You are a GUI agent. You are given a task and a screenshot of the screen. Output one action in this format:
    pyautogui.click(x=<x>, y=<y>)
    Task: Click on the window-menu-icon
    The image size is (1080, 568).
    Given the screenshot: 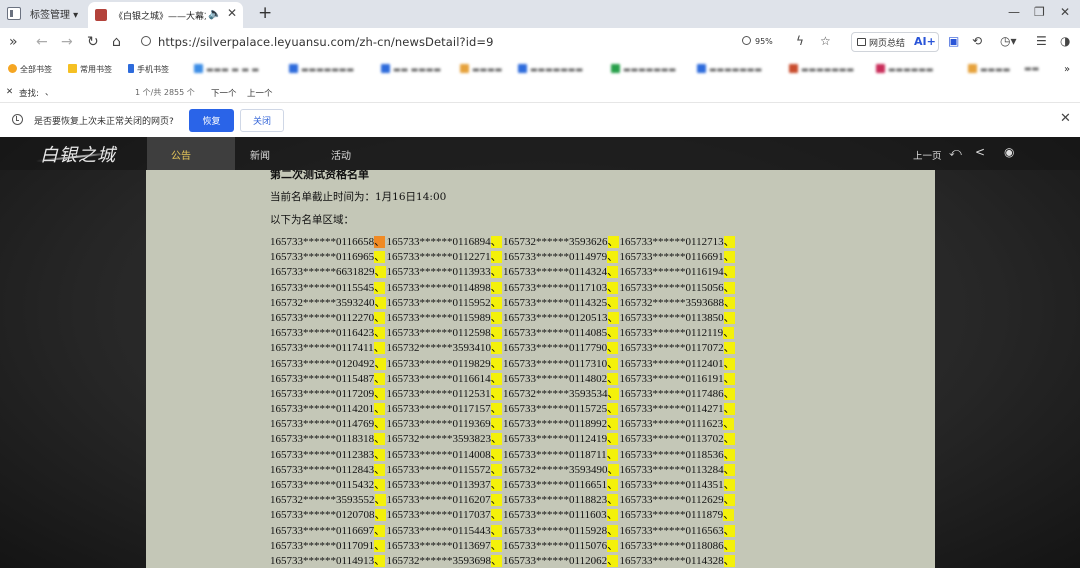 What is the action you would take?
    pyautogui.click(x=14, y=13)
    